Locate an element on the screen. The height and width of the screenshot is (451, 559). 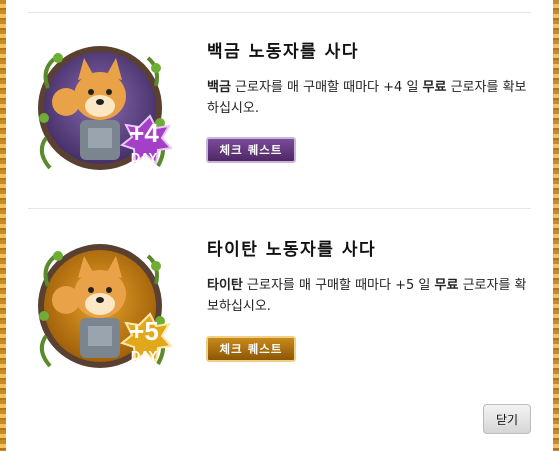
close-button: 닫기 is located at coordinates (507, 419).